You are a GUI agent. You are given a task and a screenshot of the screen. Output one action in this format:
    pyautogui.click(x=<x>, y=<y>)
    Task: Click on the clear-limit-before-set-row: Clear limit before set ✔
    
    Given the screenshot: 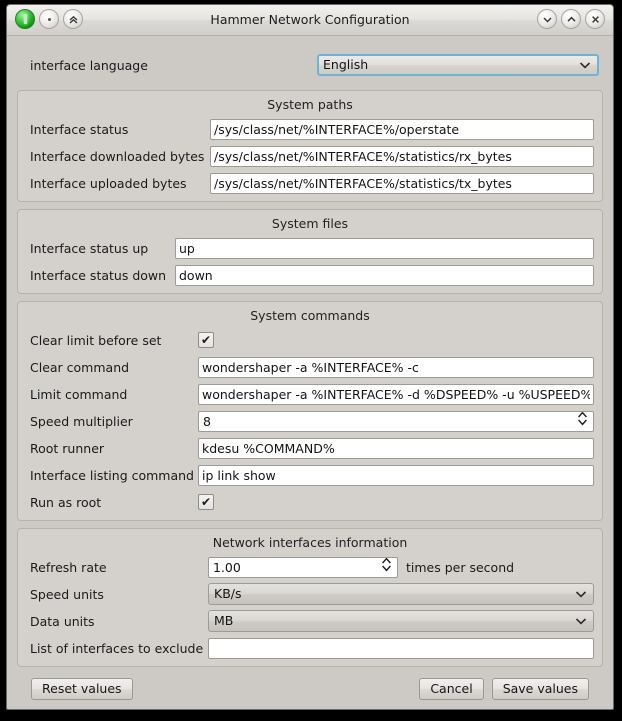 What is the action you would take?
    pyautogui.click(x=310, y=340)
    